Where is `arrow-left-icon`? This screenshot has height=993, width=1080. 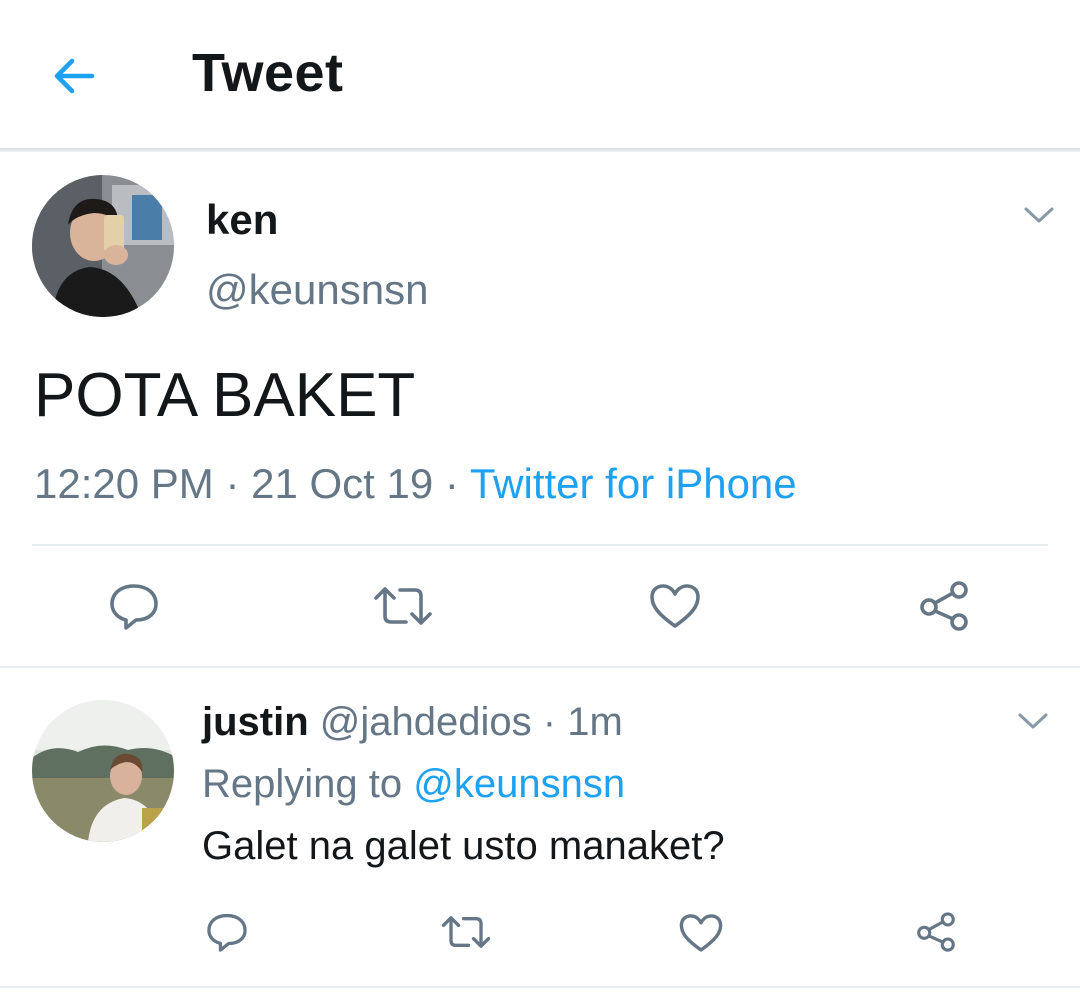
arrow-left-icon is located at coordinates (74, 76).